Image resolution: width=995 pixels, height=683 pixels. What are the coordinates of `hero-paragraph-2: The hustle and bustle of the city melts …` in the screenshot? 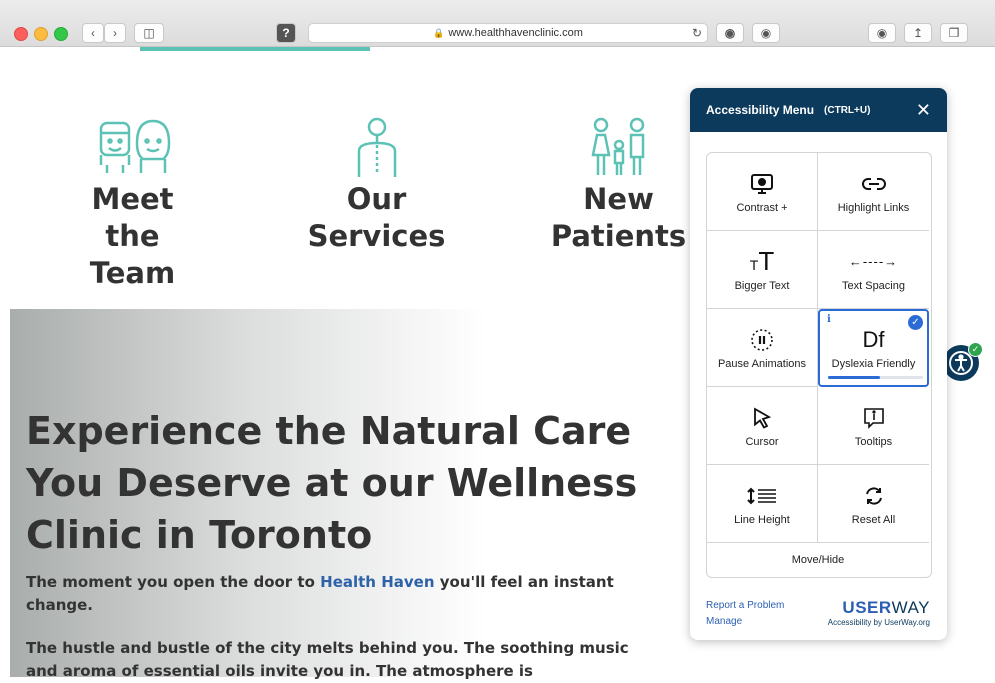 It's located at (327, 659).